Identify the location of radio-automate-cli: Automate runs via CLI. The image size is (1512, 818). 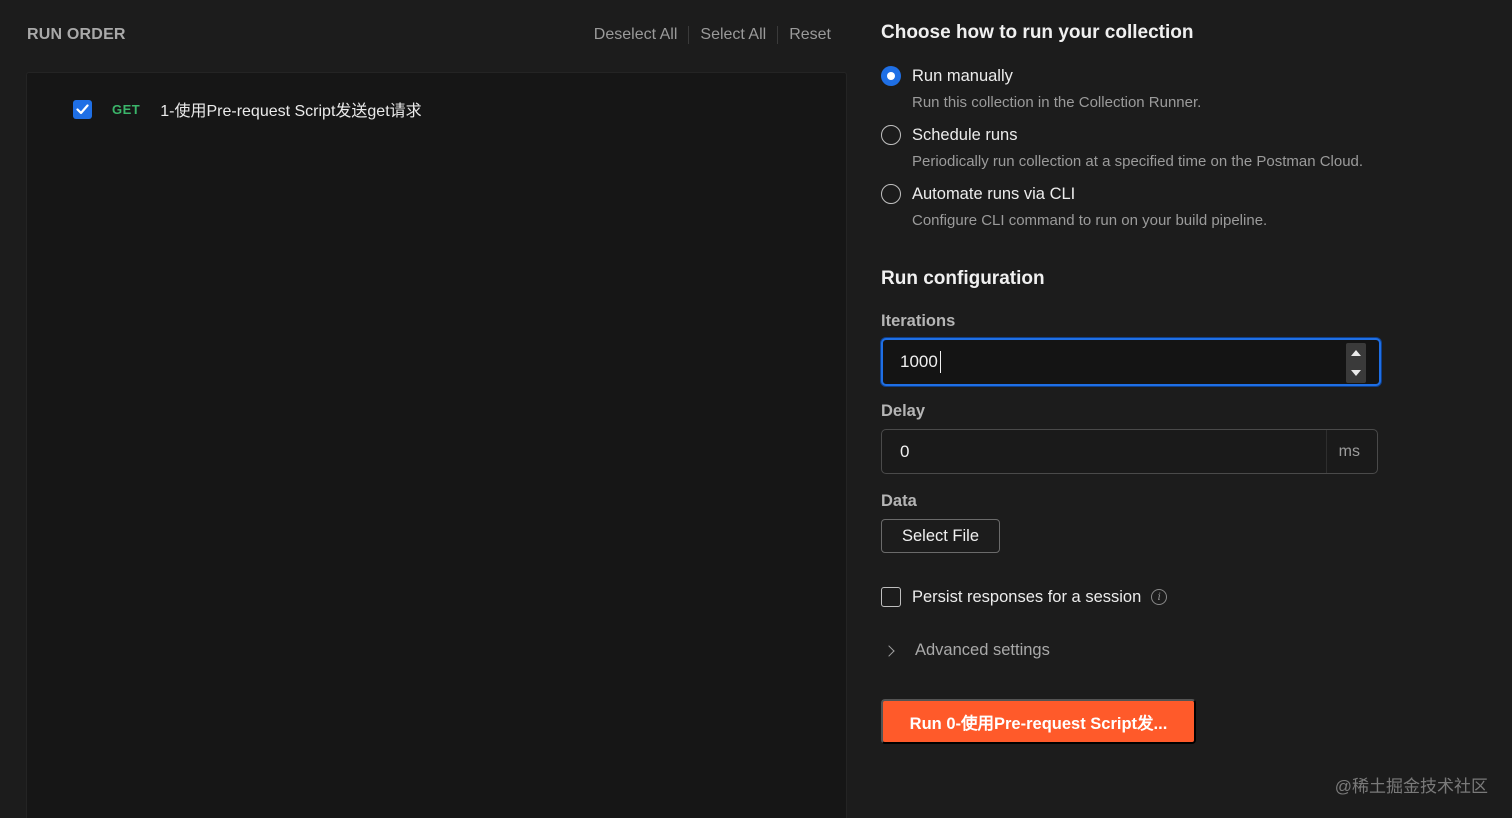
(978, 194).